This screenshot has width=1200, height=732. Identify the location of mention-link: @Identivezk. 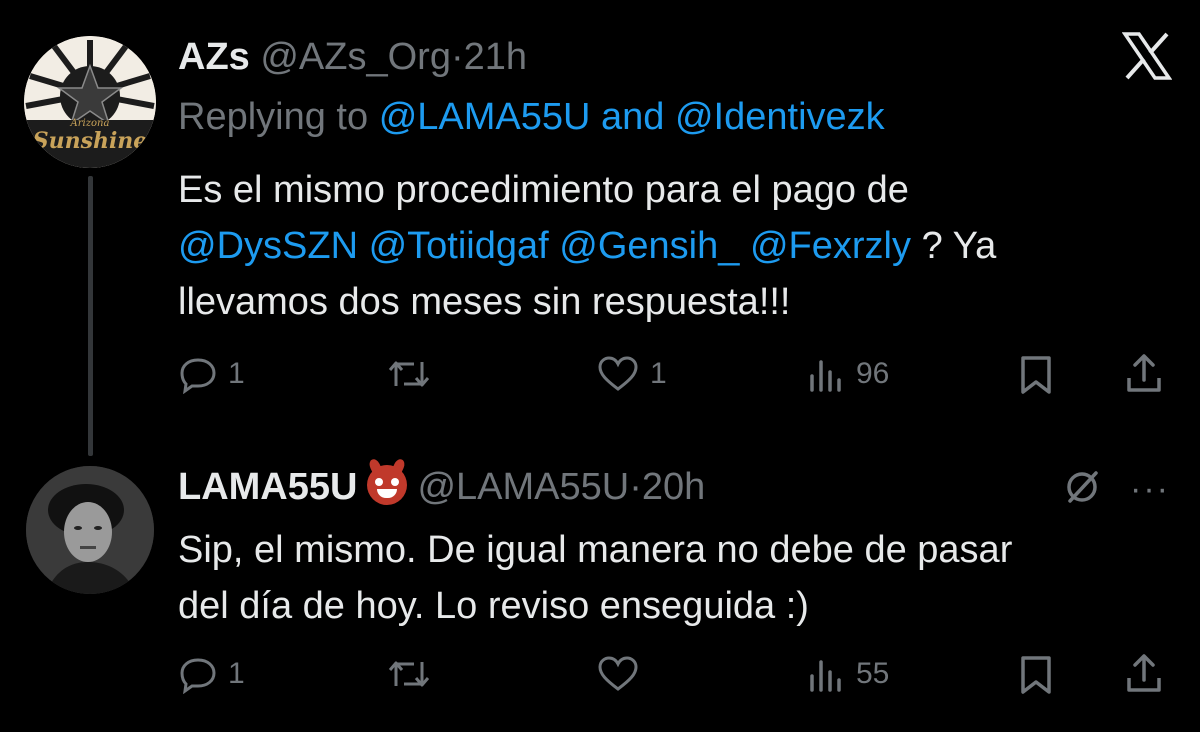
(780, 117).